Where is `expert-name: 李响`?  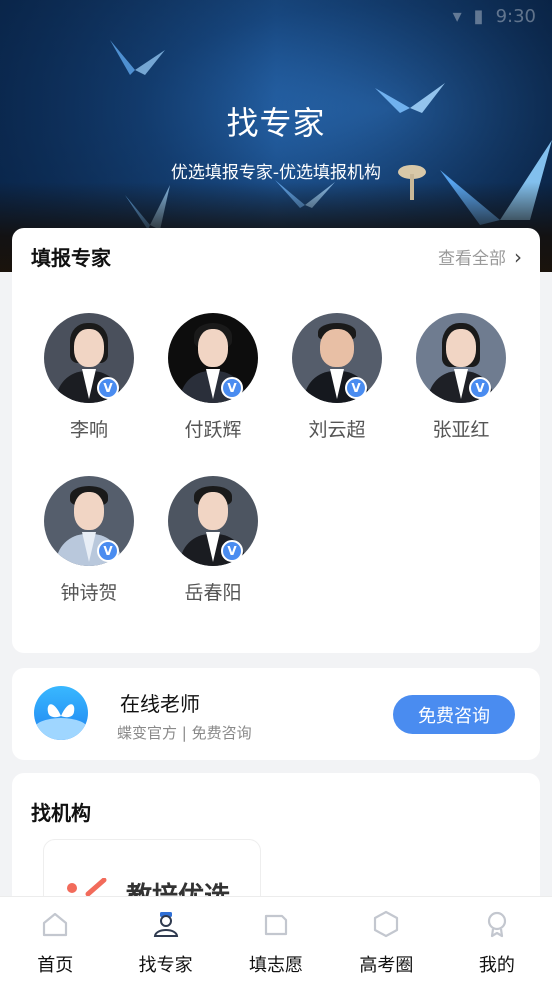
expert-name: 李响 is located at coordinates (88, 430).